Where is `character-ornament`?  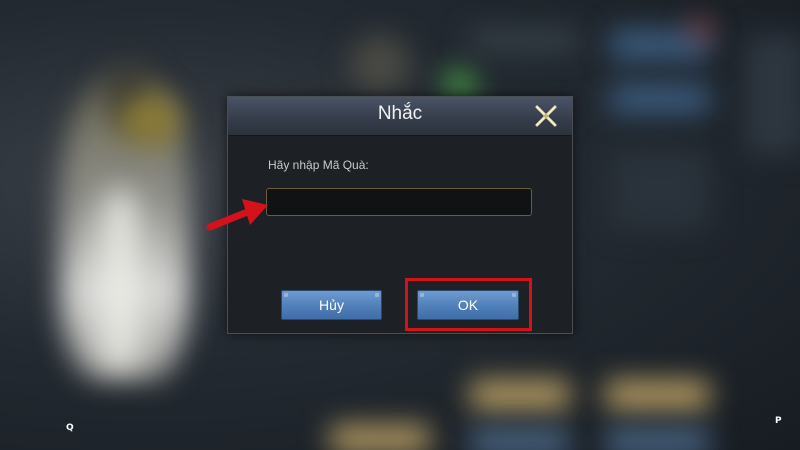
character-ornament is located at coordinates (150, 120).